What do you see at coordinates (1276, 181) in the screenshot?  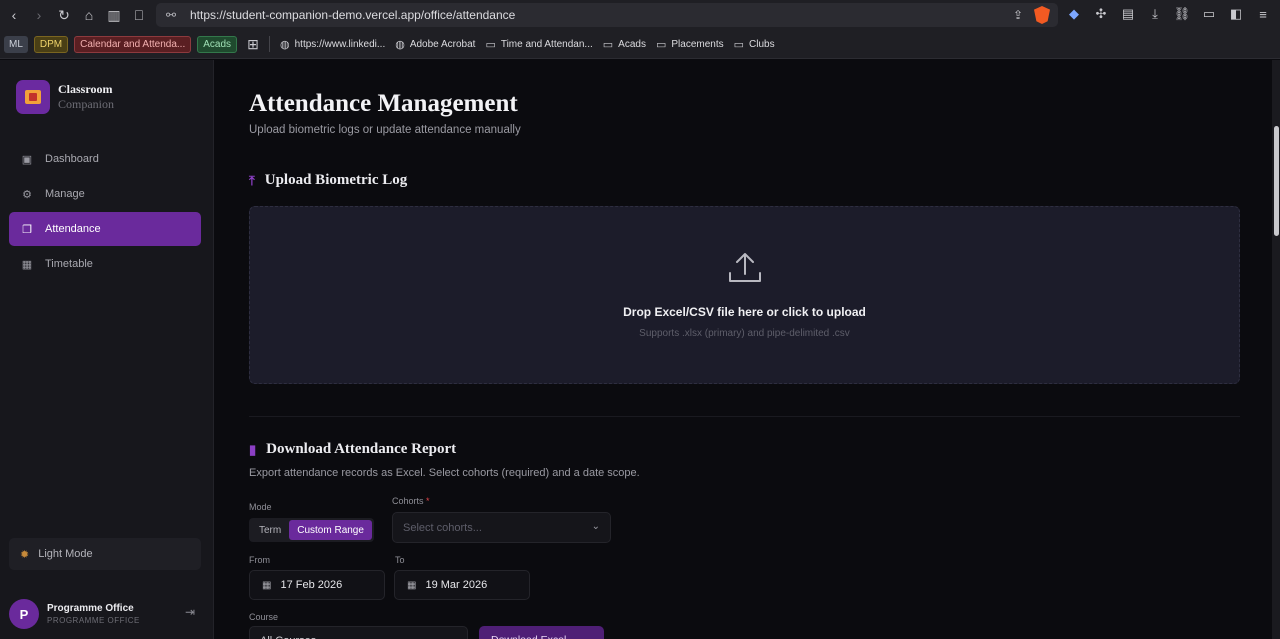 I see `scrollbar-thumb` at bounding box center [1276, 181].